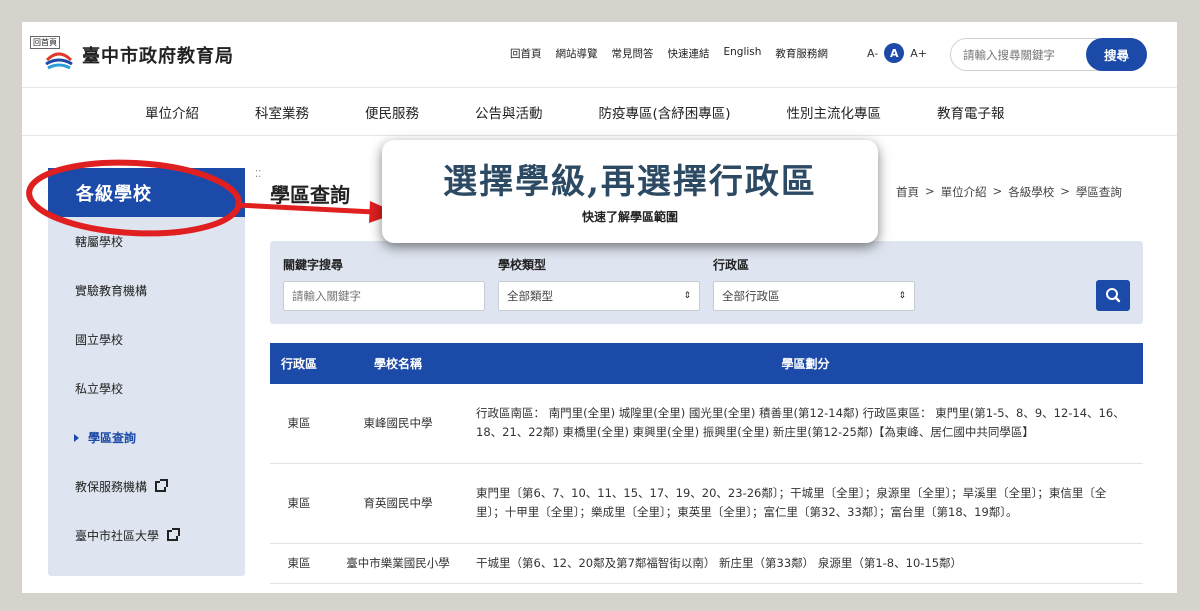 The height and width of the screenshot is (611, 1200). What do you see at coordinates (172, 112) in the screenshot?
I see `nav-item-units: 單位介紹` at bounding box center [172, 112].